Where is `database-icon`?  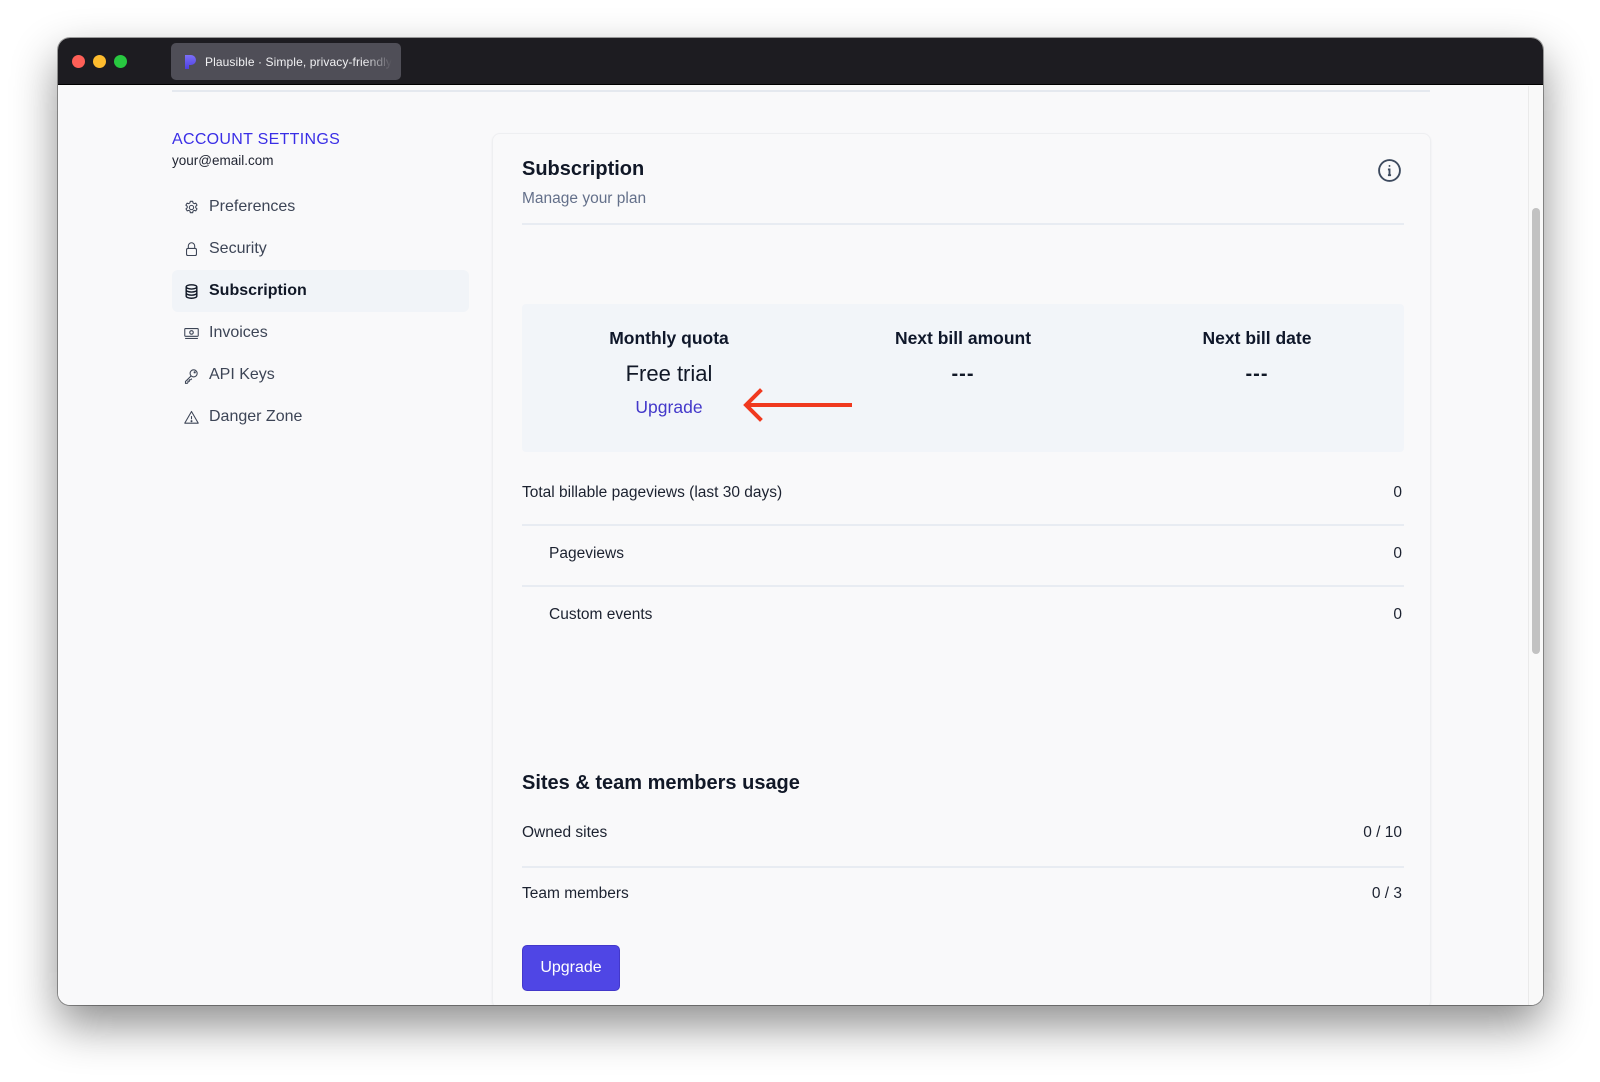
database-icon is located at coordinates (191, 291).